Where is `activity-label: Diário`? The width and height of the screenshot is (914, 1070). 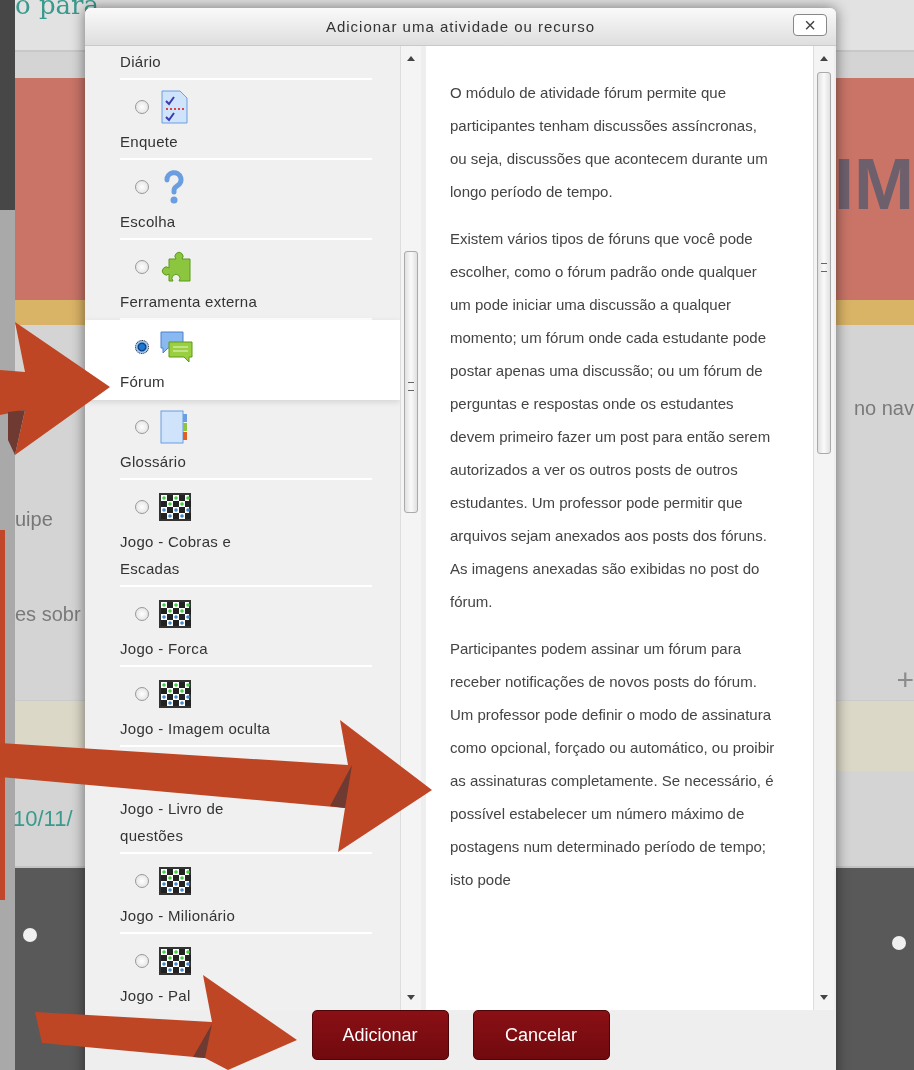 activity-label: Diário is located at coordinates (141, 62).